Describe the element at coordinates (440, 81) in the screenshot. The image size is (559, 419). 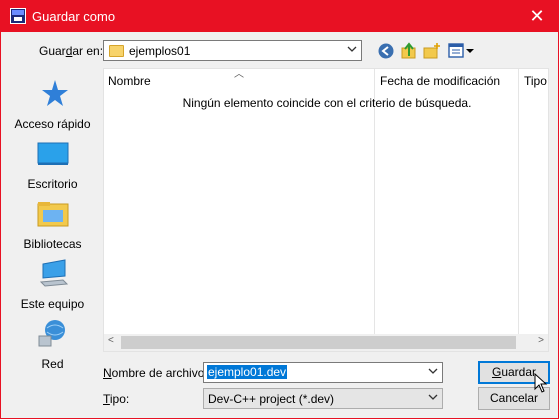
I see `column-header-date: Fecha de modificación` at that location.